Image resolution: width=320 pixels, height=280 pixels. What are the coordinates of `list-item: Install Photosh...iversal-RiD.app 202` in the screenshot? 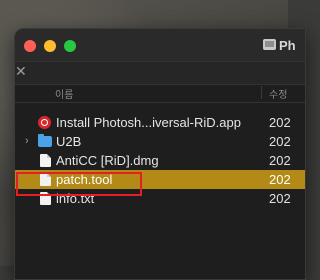 It's located at (160, 122).